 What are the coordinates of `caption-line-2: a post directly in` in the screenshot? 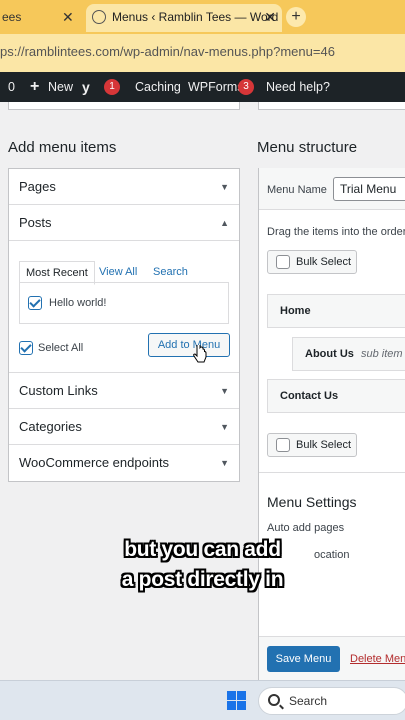 It's located at (202, 579).